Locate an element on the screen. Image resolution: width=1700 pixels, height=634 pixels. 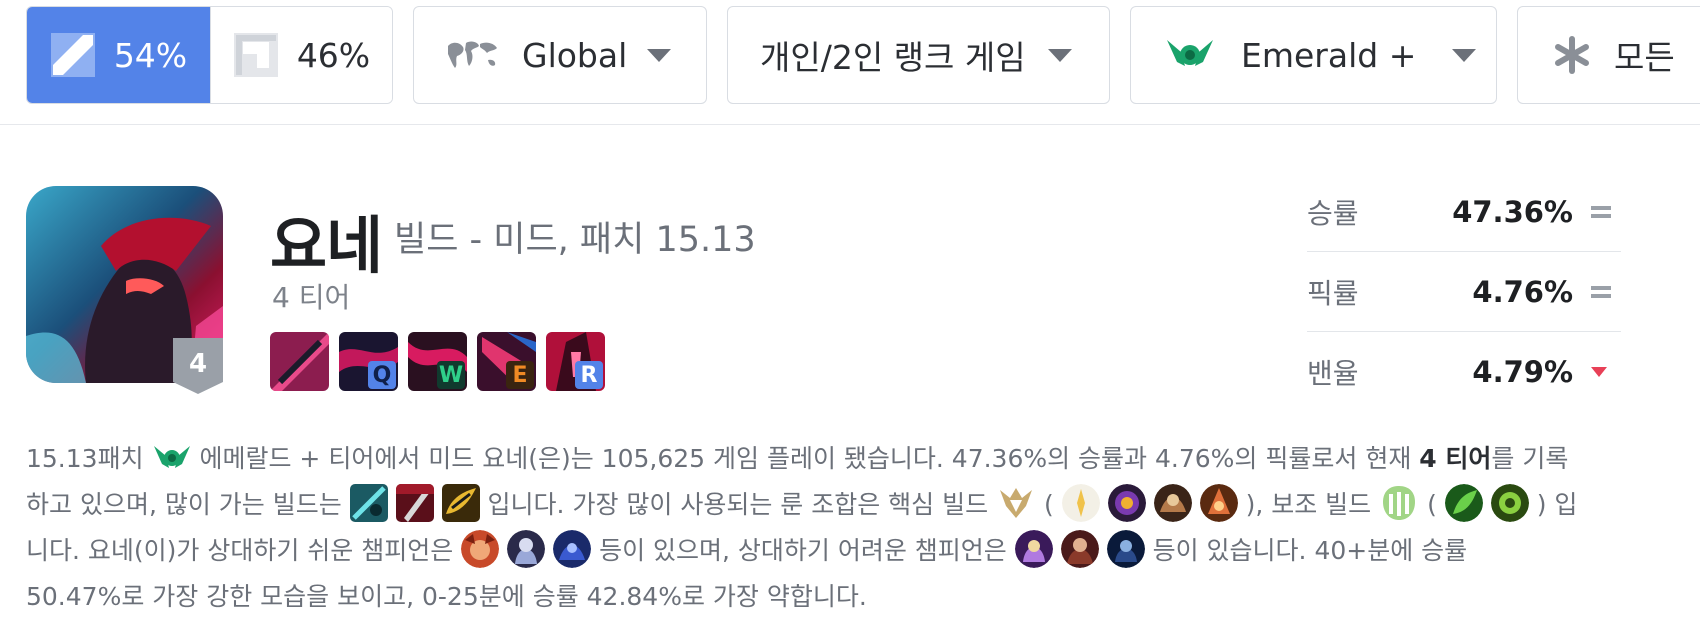
skill-q: Q is located at coordinates (368, 361).